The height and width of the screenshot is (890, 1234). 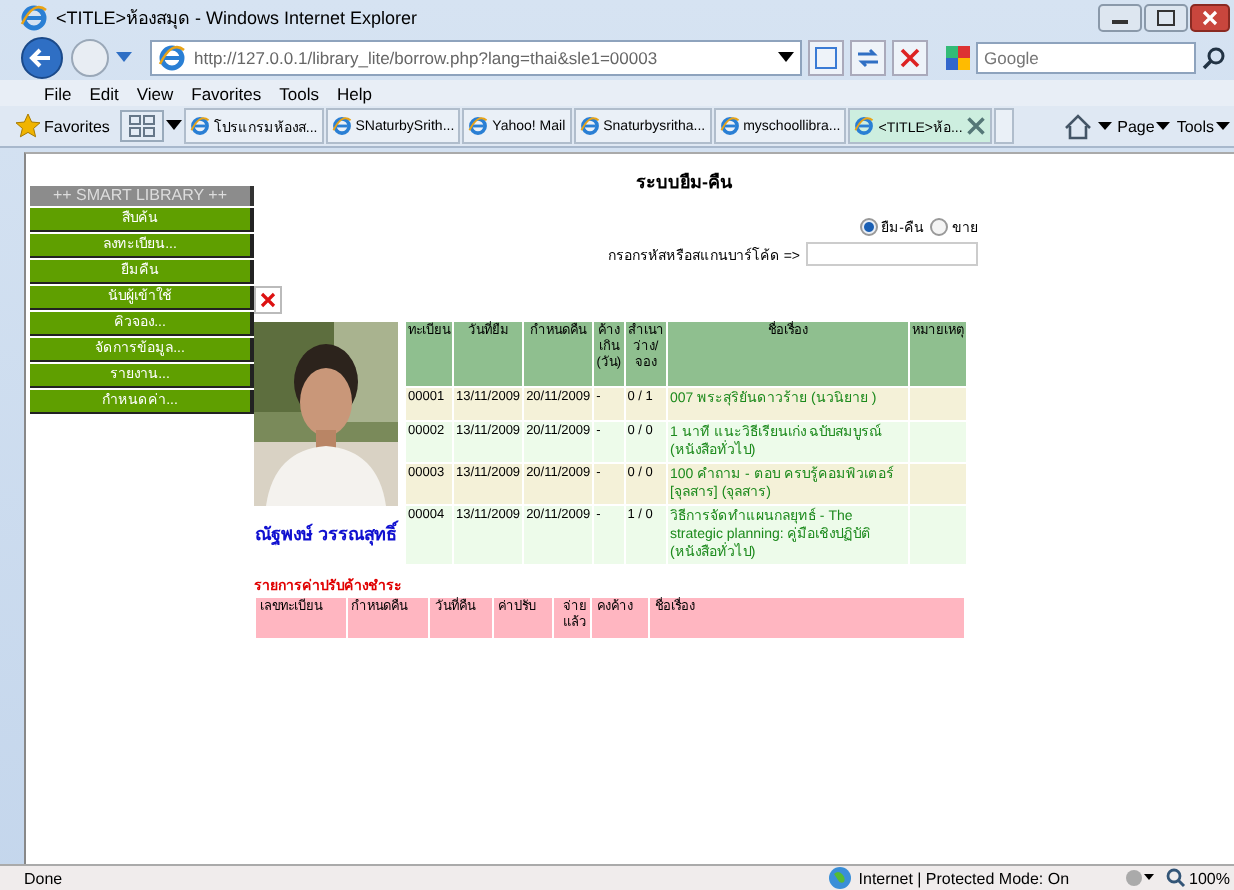 What do you see at coordinates (949, 878) in the screenshot?
I see `security-zone: Internet | Protected Mode: On` at bounding box center [949, 878].